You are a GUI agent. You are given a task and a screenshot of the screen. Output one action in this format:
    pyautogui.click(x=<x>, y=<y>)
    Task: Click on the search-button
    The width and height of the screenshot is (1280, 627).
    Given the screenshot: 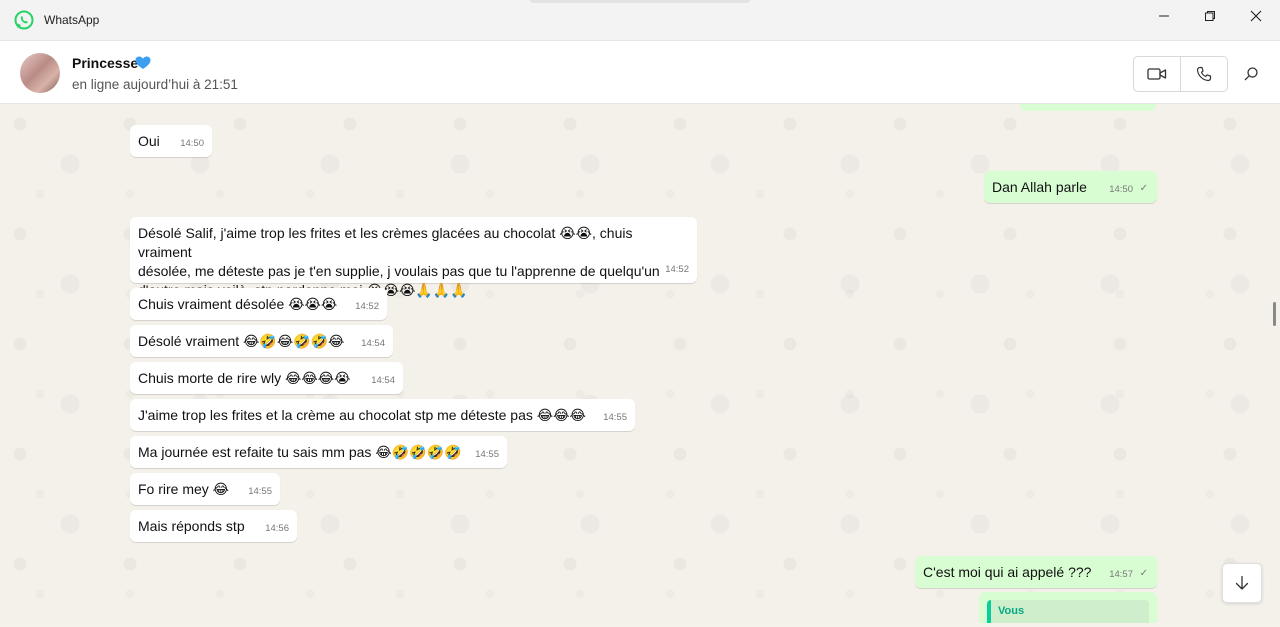 What is the action you would take?
    pyautogui.click(x=1251, y=74)
    